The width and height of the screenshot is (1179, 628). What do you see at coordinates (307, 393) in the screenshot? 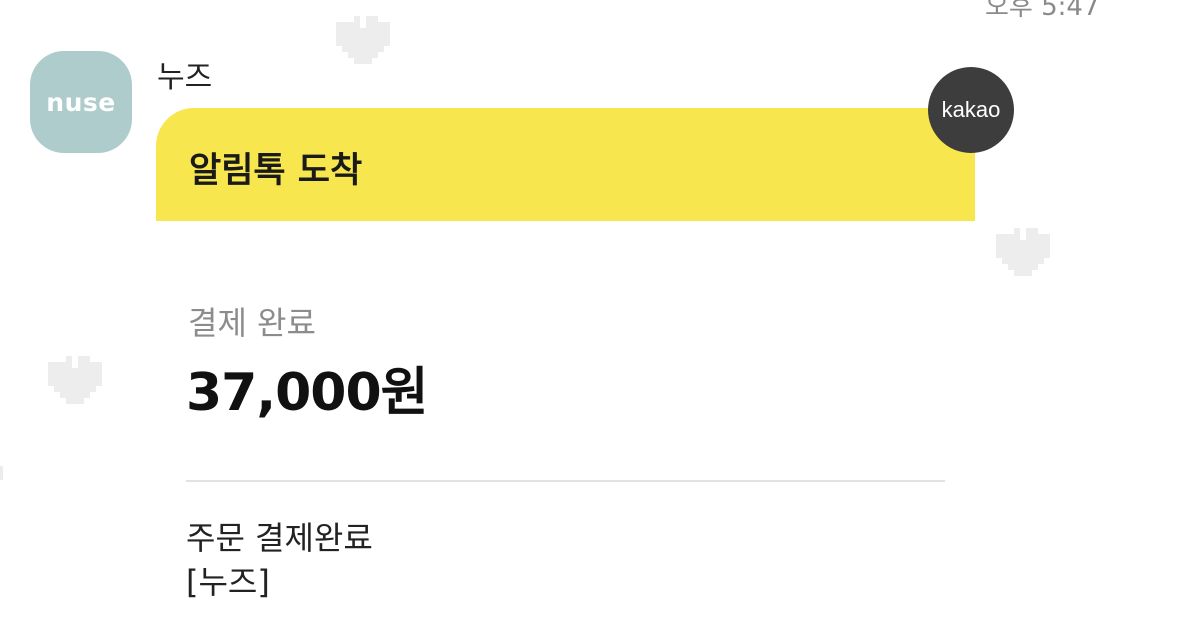
I see `payment-amount: 37,000원` at bounding box center [307, 393].